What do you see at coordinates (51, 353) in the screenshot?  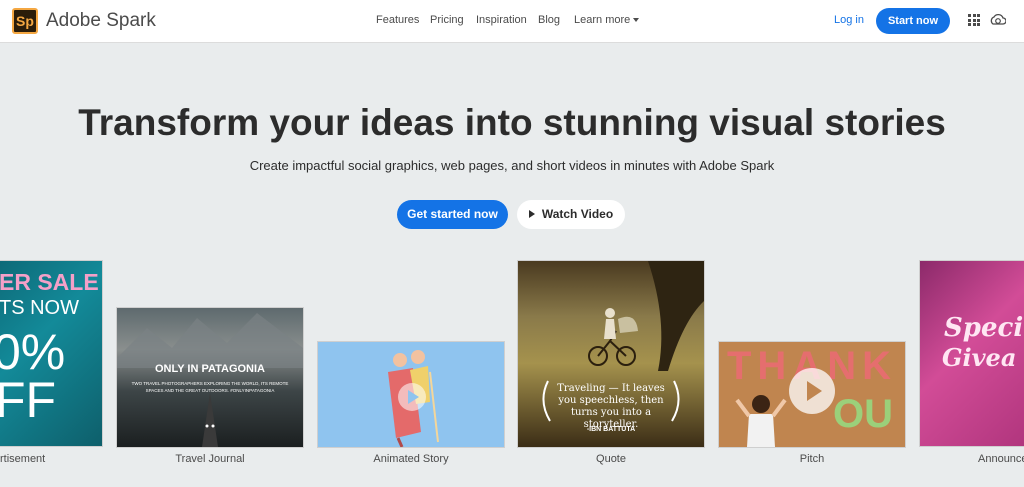 I see `advertisement-card: ER SALE TS NOW 0% FF` at bounding box center [51, 353].